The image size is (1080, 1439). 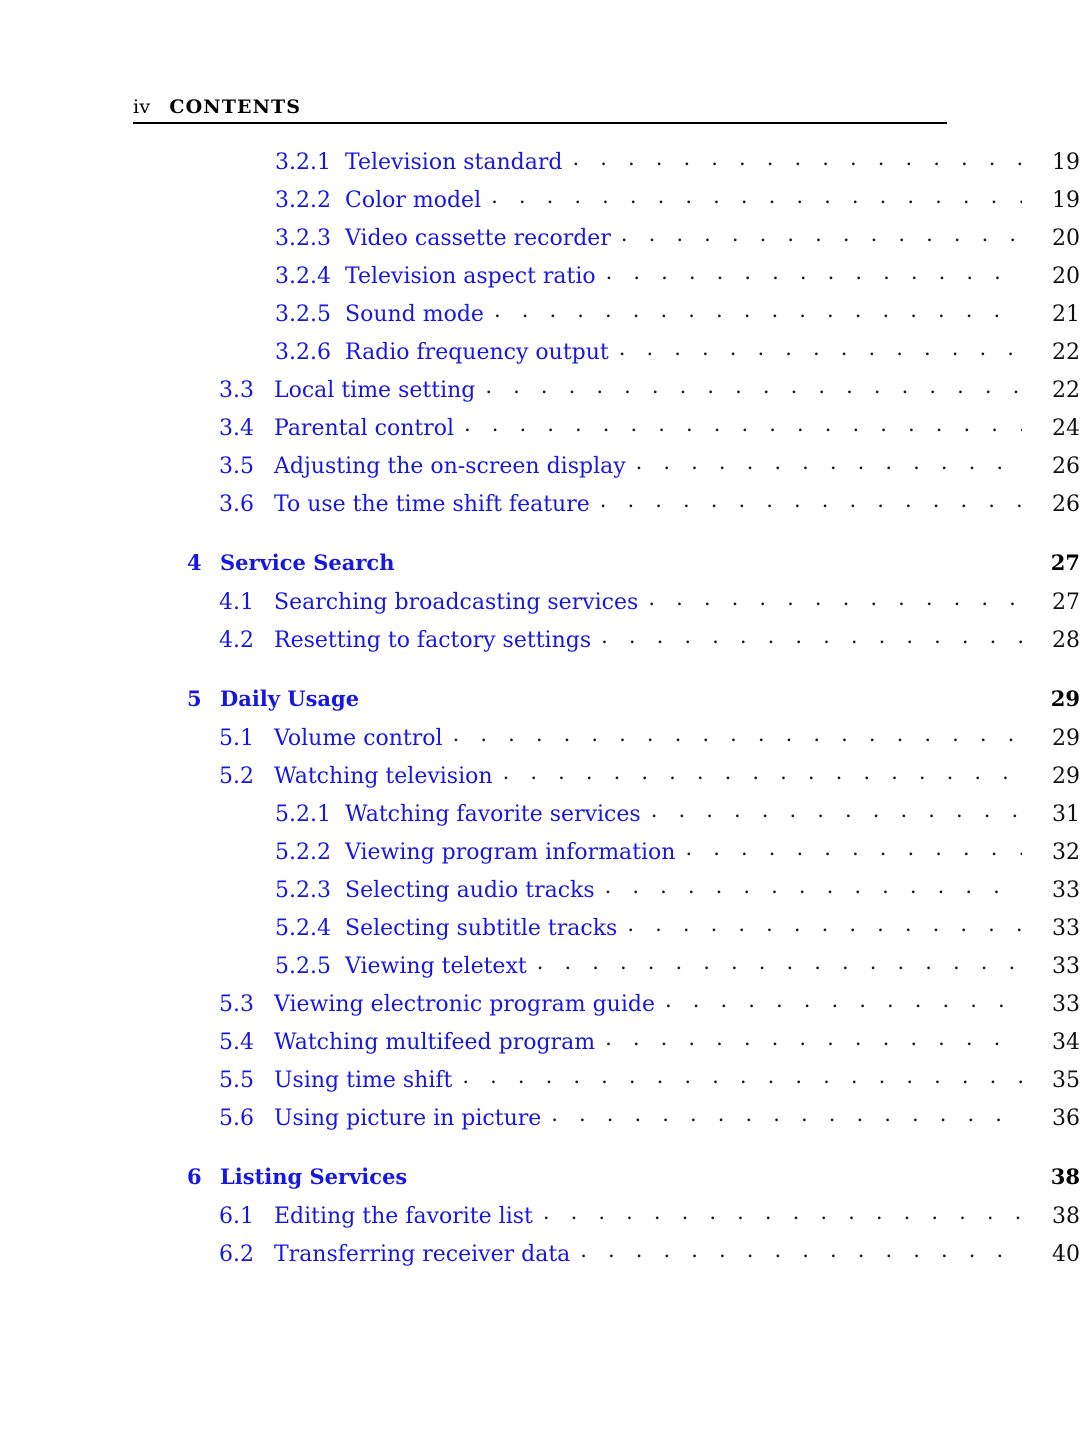 I want to click on toc-entry-title: Using picture in picture, so click(x=408, y=1118).